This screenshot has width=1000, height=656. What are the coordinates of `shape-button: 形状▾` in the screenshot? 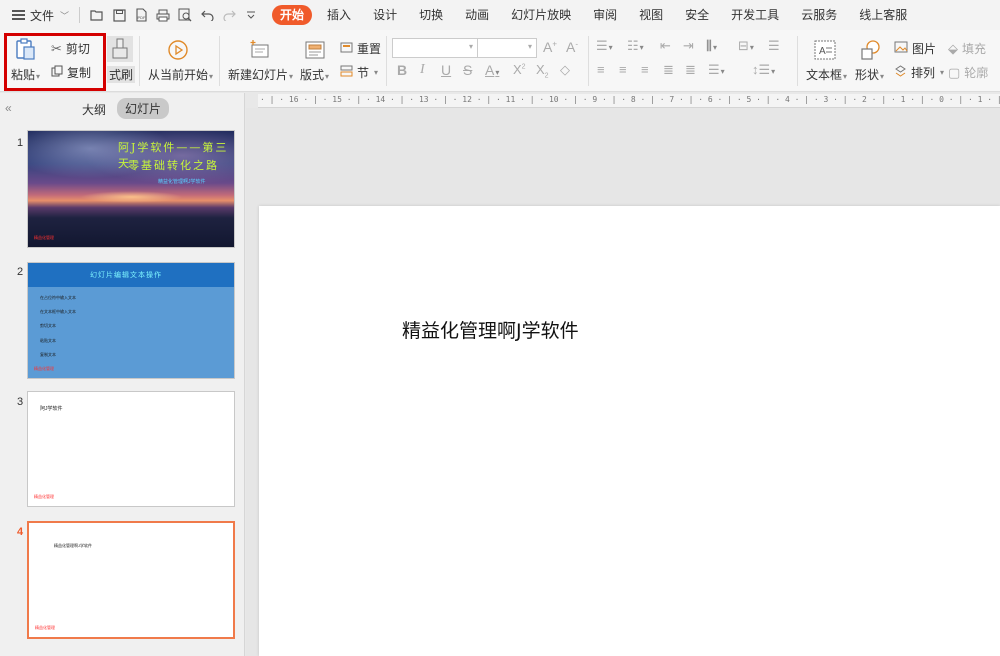 It's located at (869, 74).